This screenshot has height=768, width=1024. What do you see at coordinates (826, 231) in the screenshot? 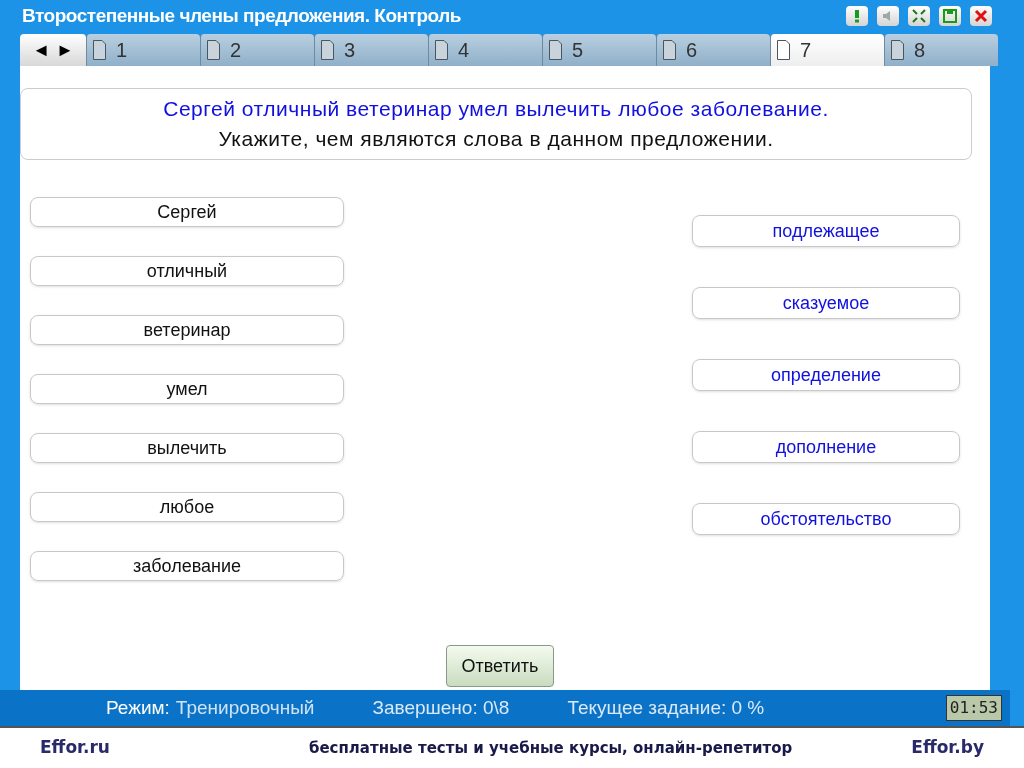
I see `answer-option: подлежащее` at bounding box center [826, 231].